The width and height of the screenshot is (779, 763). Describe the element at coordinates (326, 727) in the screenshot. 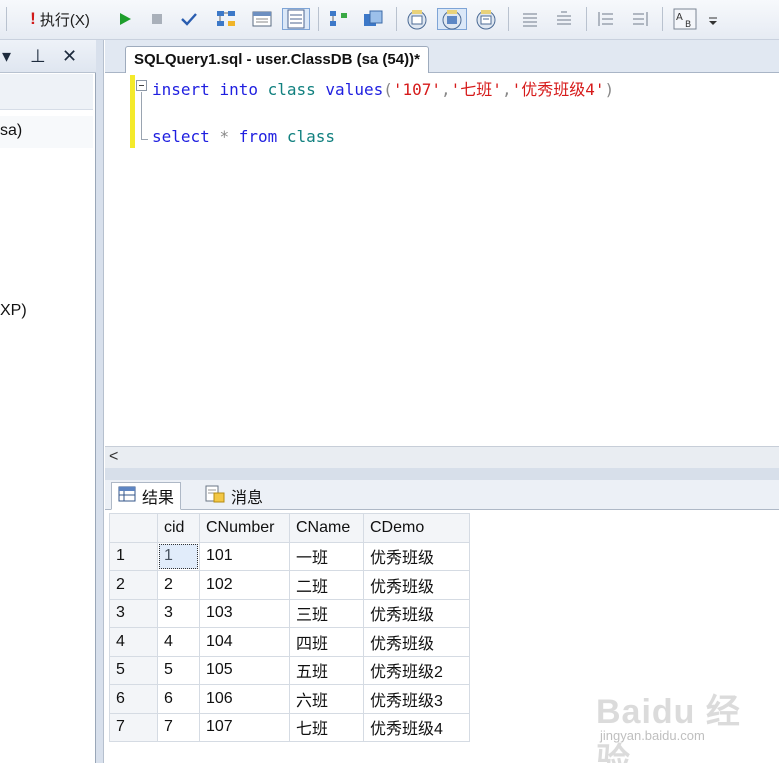

I see `grid-cell: 七班` at that location.